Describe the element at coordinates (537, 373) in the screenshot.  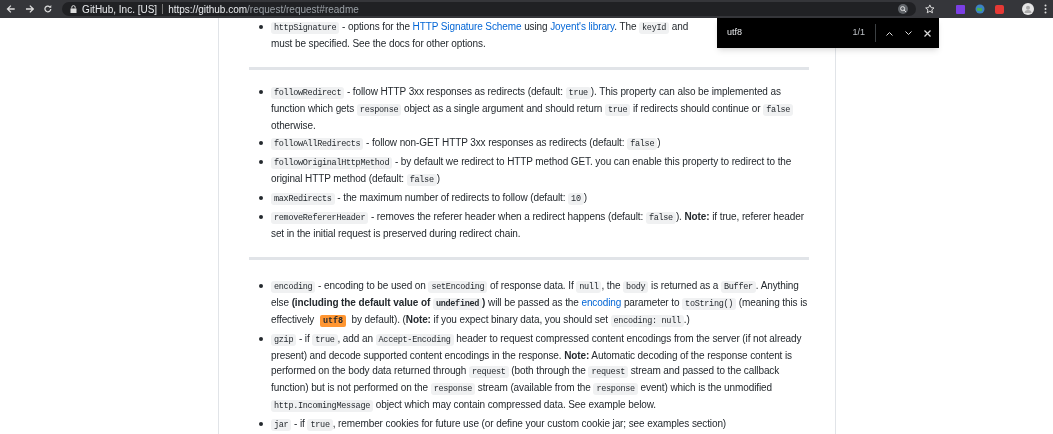
I see `option-description: gzip - if true , add an Accept-Encoding header to request compressed content encodings from the server (if not already present) and decode supported content encodings in the response. Note: Automatic decoding of the response content is performed on the body data returned through request (both through the request stream and passed to the callback function) but is not performed on the response stream (available from the response event) which is the unmodified http.IncomingMessage object which may contain compressed data. See example below.` at that location.